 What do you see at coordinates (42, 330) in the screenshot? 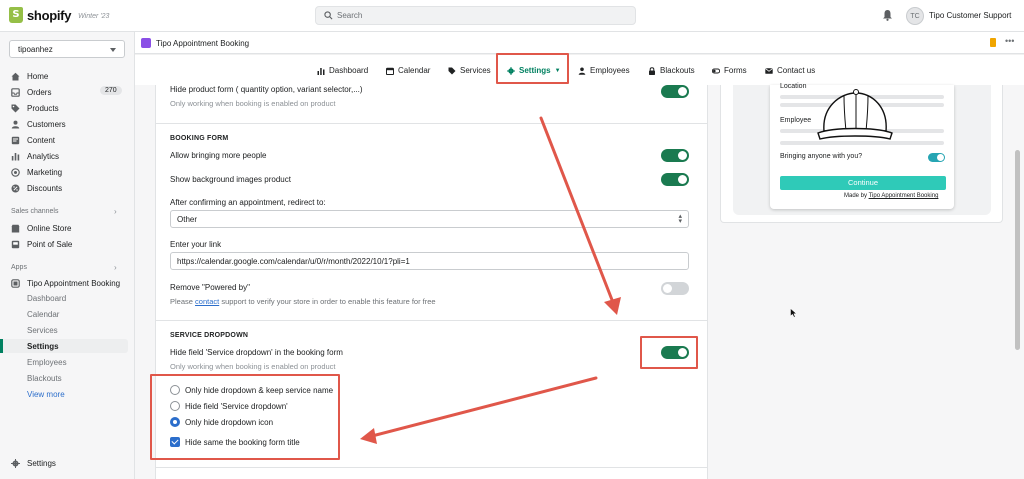
I see `sidebar-subitem-services: Services` at bounding box center [42, 330].